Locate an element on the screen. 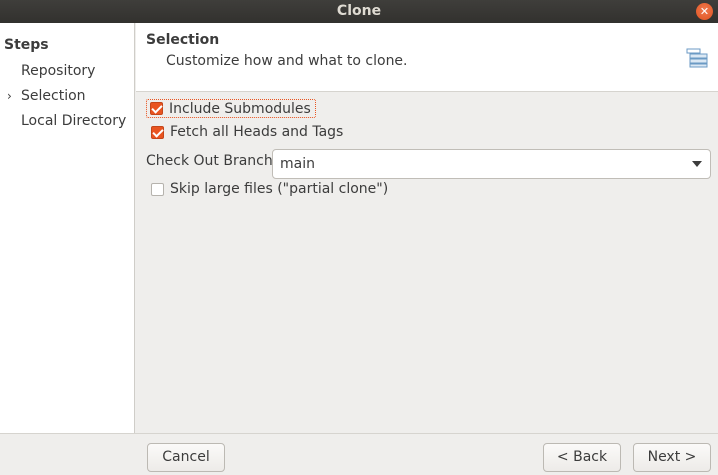 The image size is (718, 475). branch-label: Check Out Branch: is located at coordinates (212, 161).